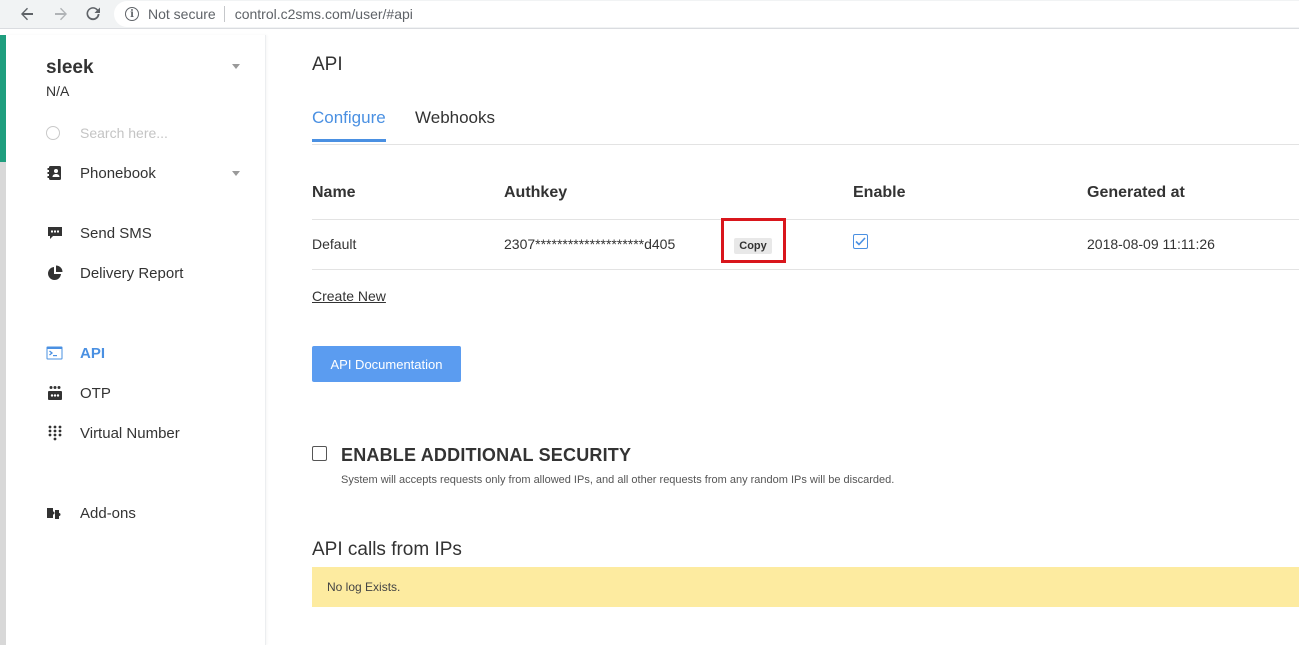  What do you see at coordinates (706, 14) in the screenshot?
I see `address-bar: i Not secure control.c2sms.com/user/#api` at bounding box center [706, 14].